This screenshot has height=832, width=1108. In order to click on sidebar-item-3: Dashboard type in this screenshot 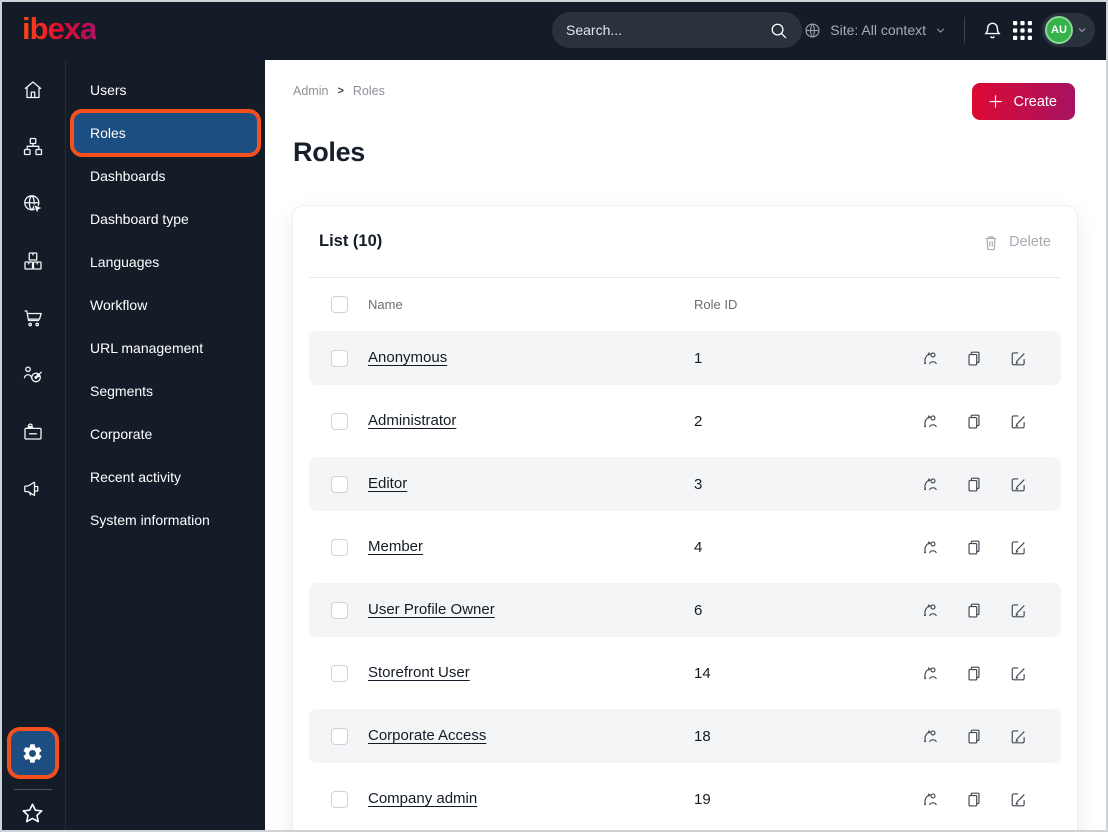, I will do `click(165, 219)`.